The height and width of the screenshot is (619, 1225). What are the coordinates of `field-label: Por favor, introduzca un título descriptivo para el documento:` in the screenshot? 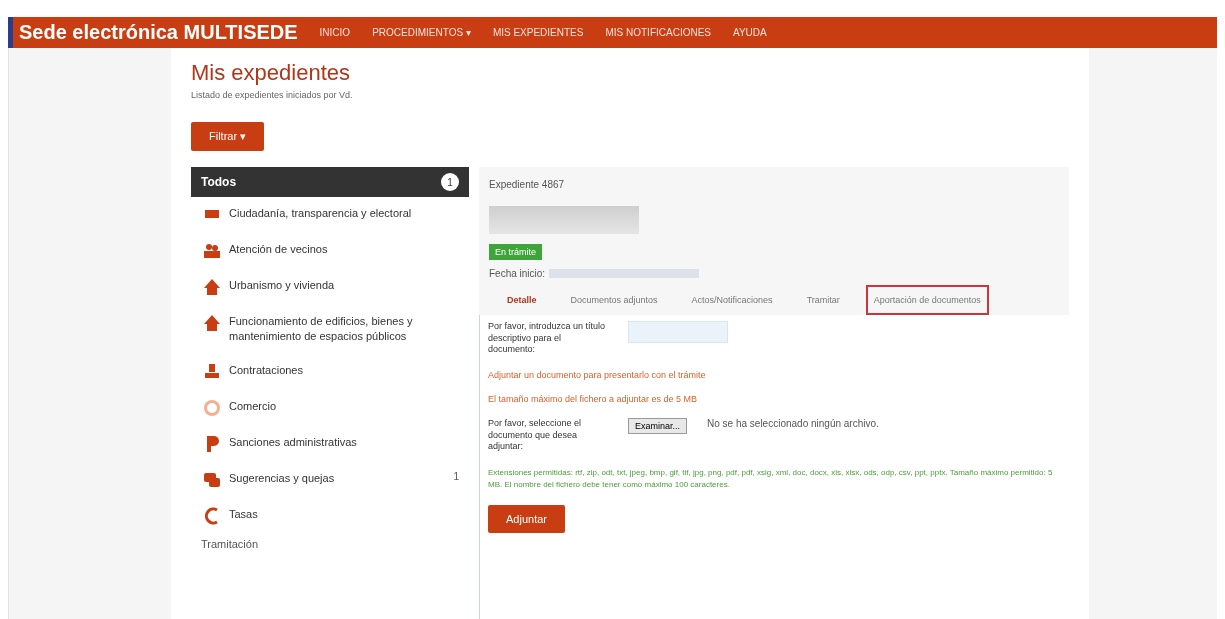 It's located at (547, 339).